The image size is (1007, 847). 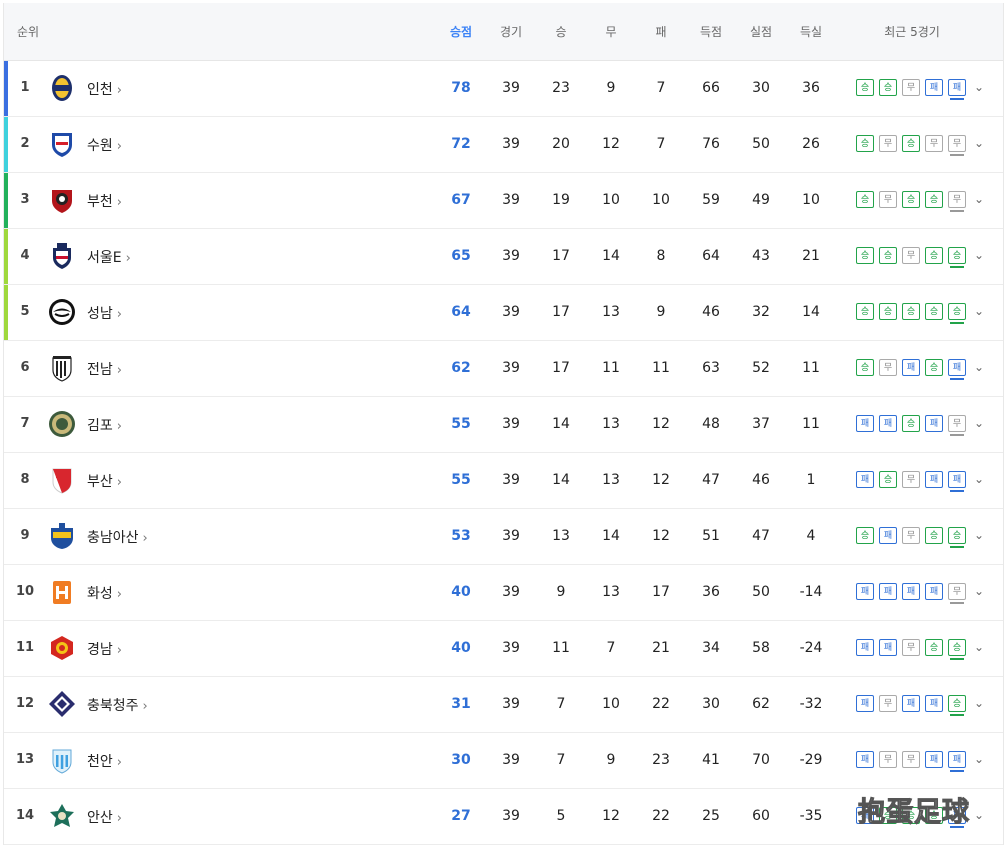 I want to click on table-row: 3 부천 › 67 39 19 10 10 59 49 10 승 무 승 승 무 ⌄, so click(x=503, y=201).